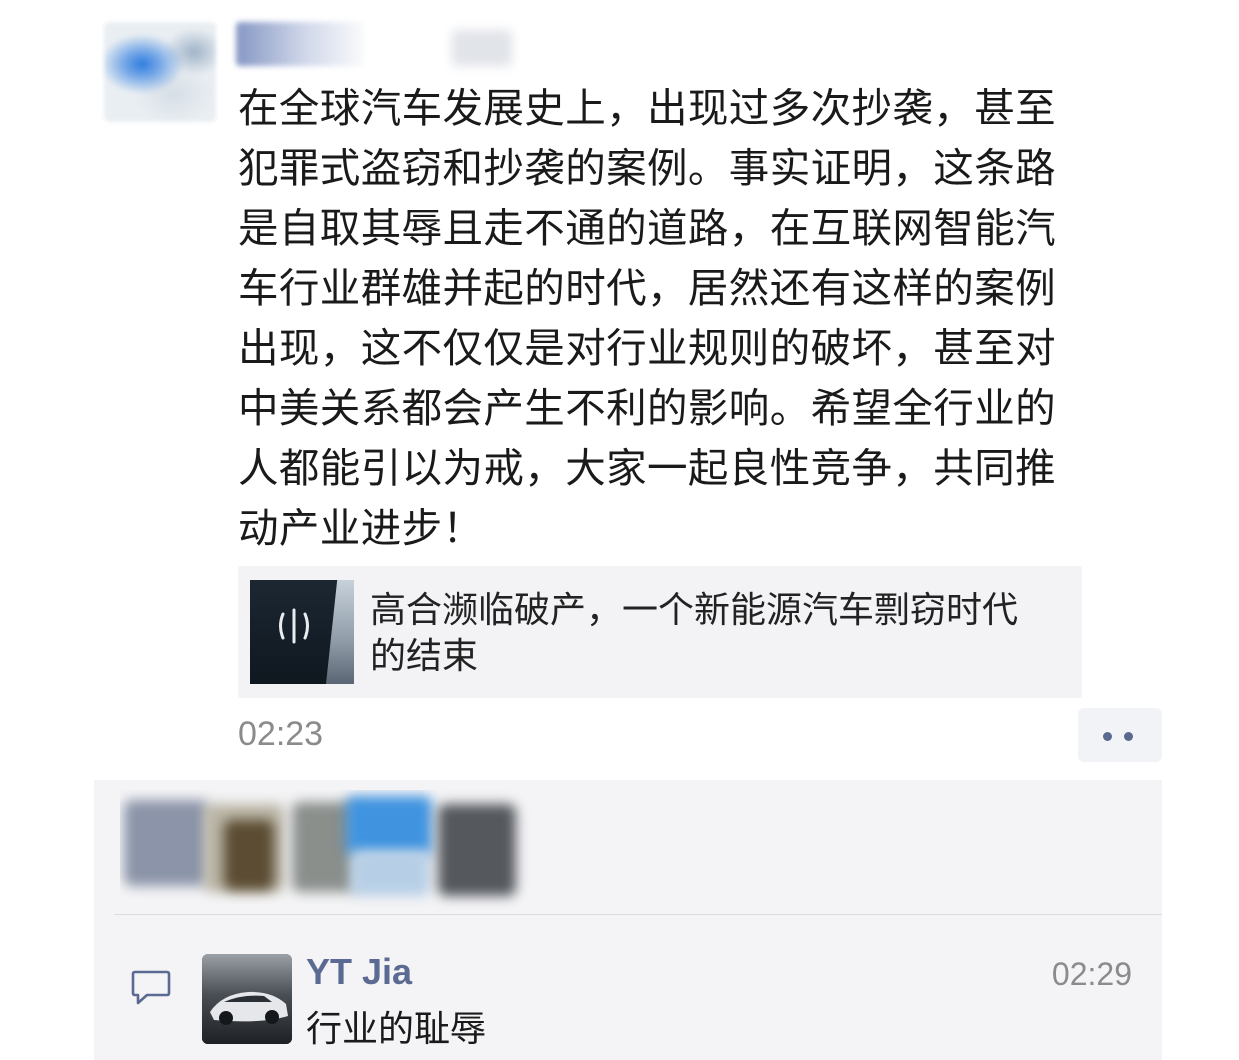  What do you see at coordinates (638, 914) in the screenshot?
I see `likes-comments-divider` at bounding box center [638, 914].